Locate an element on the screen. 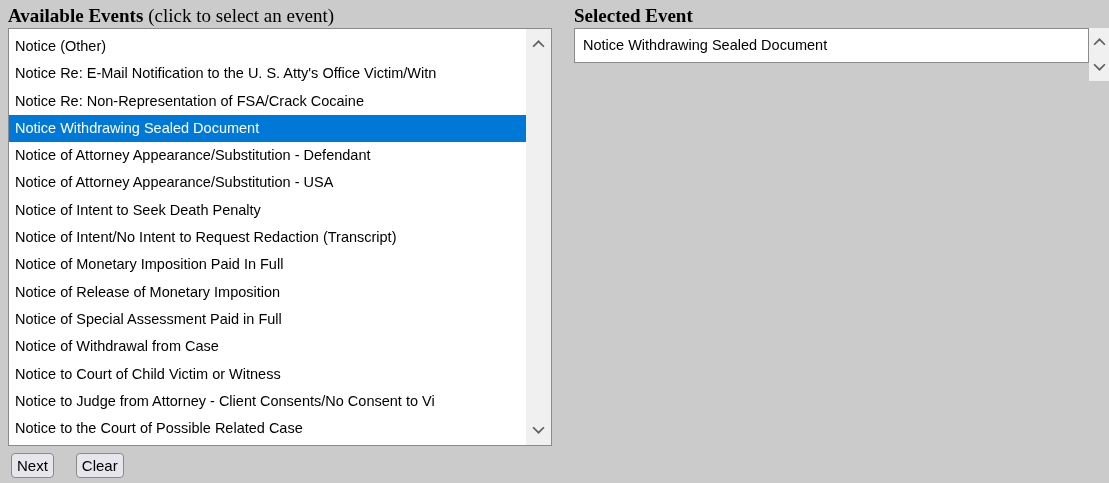 Image resolution: width=1109 pixels, height=483 pixels. form-button: Next is located at coordinates (32, 465).